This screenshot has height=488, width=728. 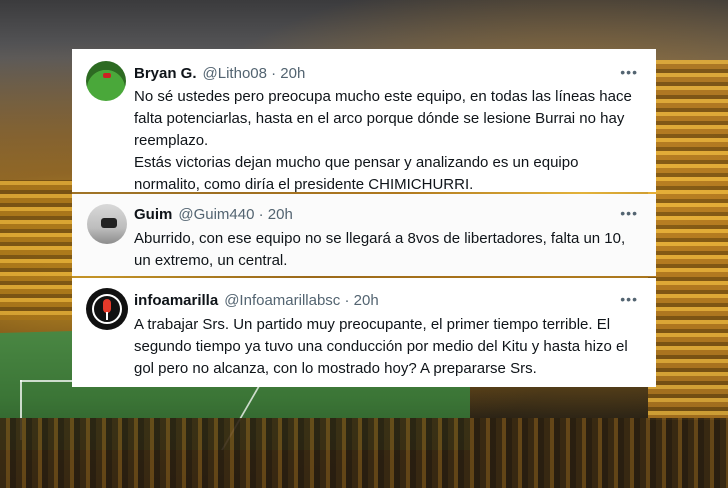 I want to click on crowd-right, so click(x=688, y=240).